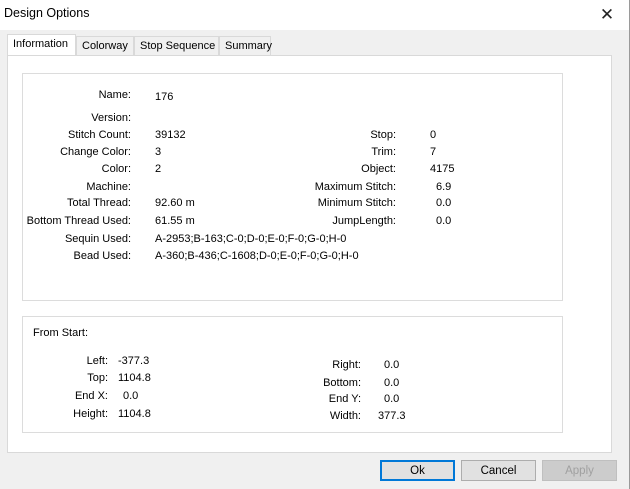  What do you see at coordinates (444, 221) in the screenshot?
I see `jump-length-value: 0.0` at bounding box center [444, 221].